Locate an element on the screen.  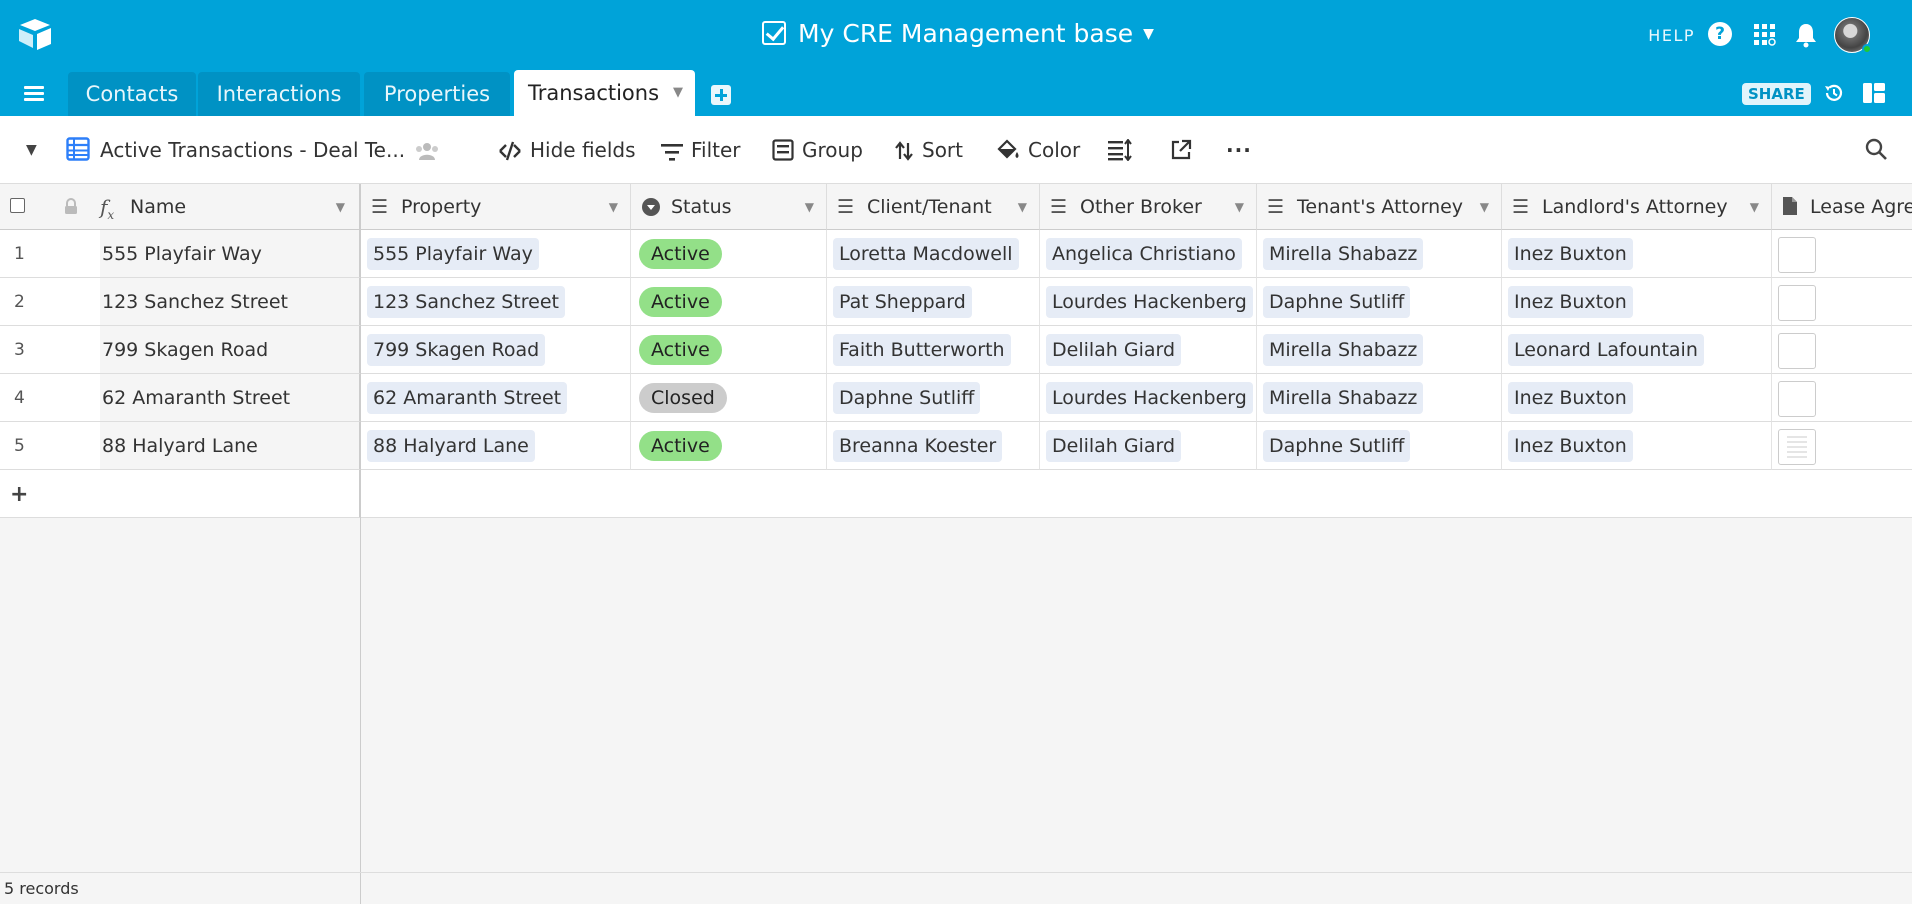
hamburger-menu-icon is located at coordinates (34, 93).